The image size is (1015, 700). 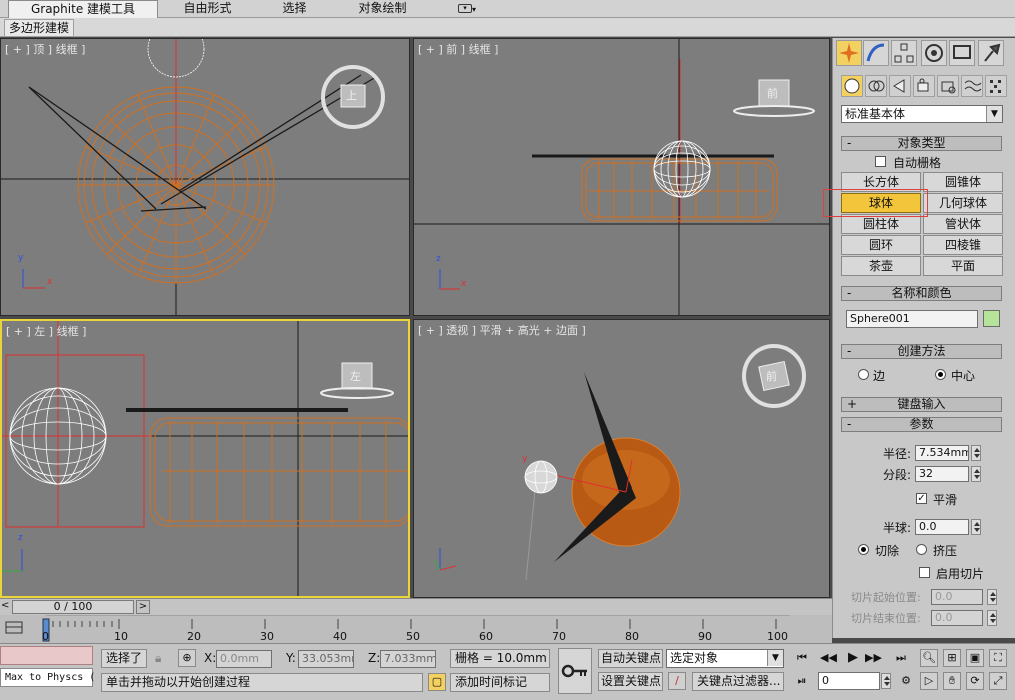 I want to click on viewport-perspective-label: [ + ] 透视 ] 平滑 + 高光 + 边面 ], so click(x=502, y=330).